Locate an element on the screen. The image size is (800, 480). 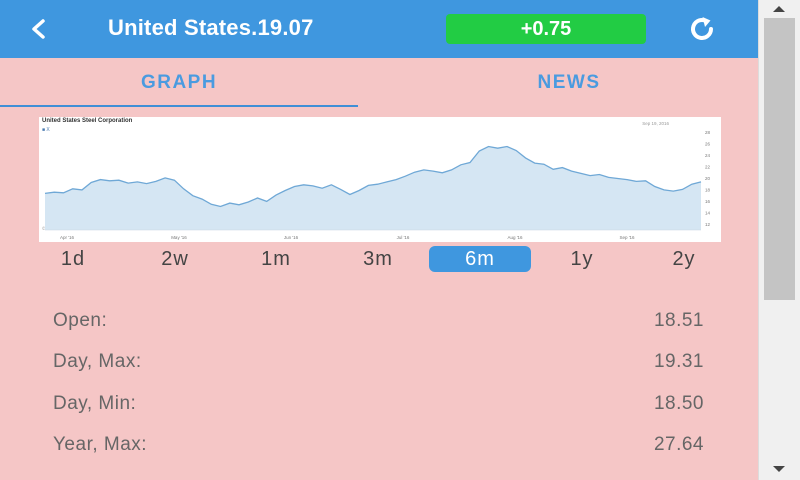
tab-news: NEWS is located at coordinates (569, 83).